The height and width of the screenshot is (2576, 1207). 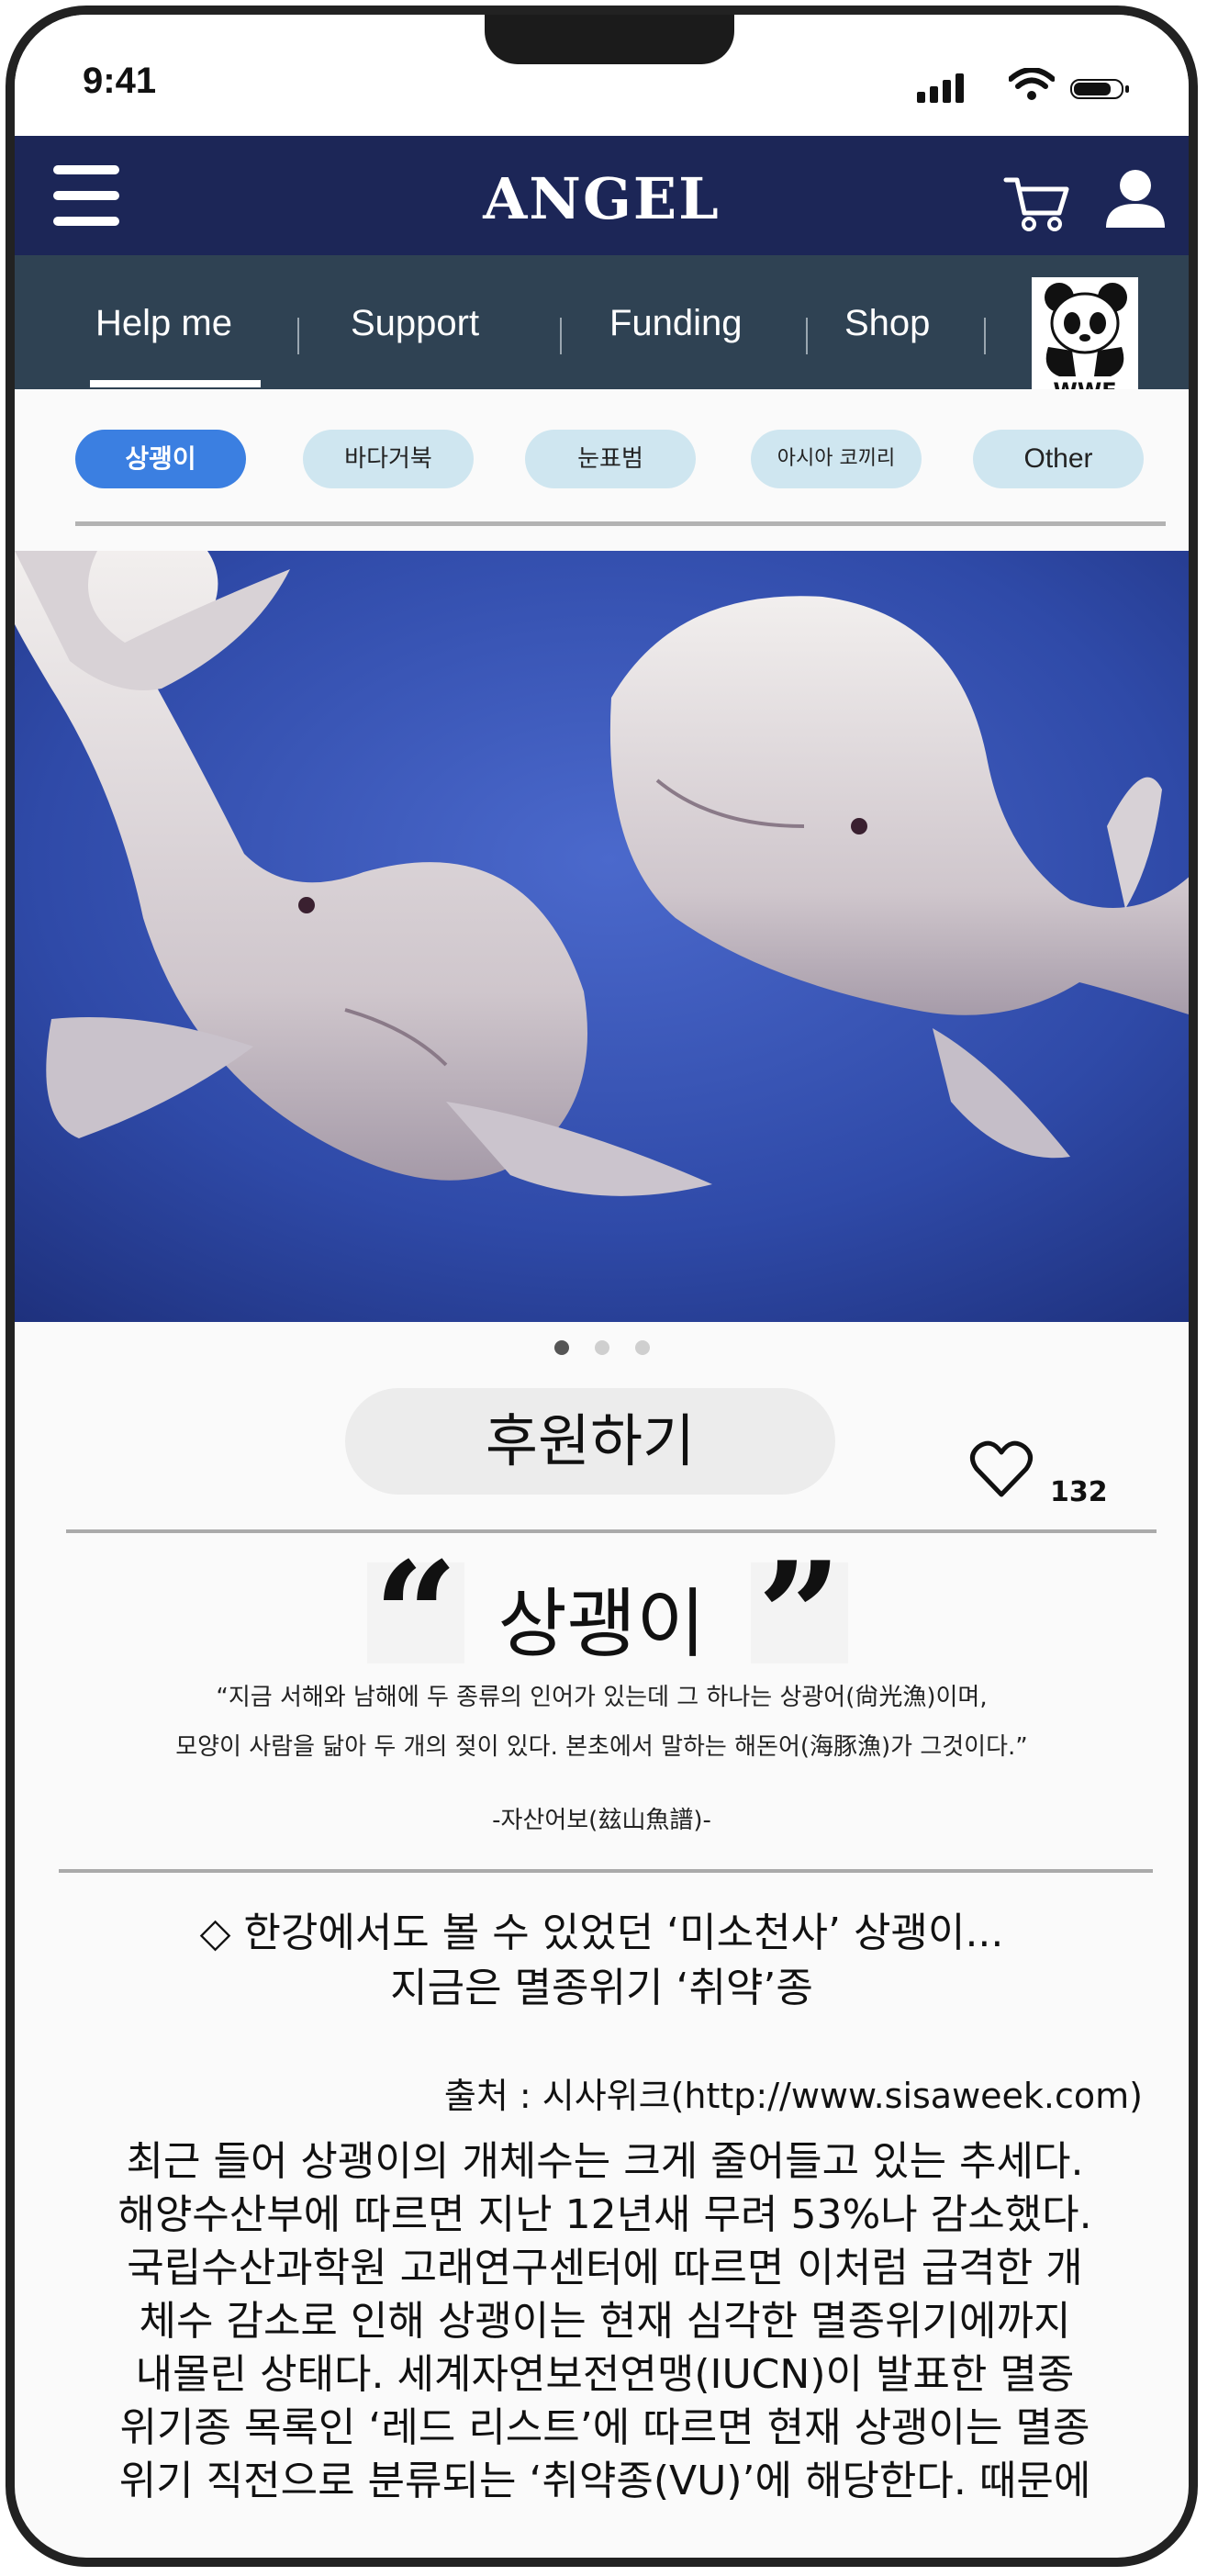 I want to click on nav-active-indicator, so click(x=176, y=383).